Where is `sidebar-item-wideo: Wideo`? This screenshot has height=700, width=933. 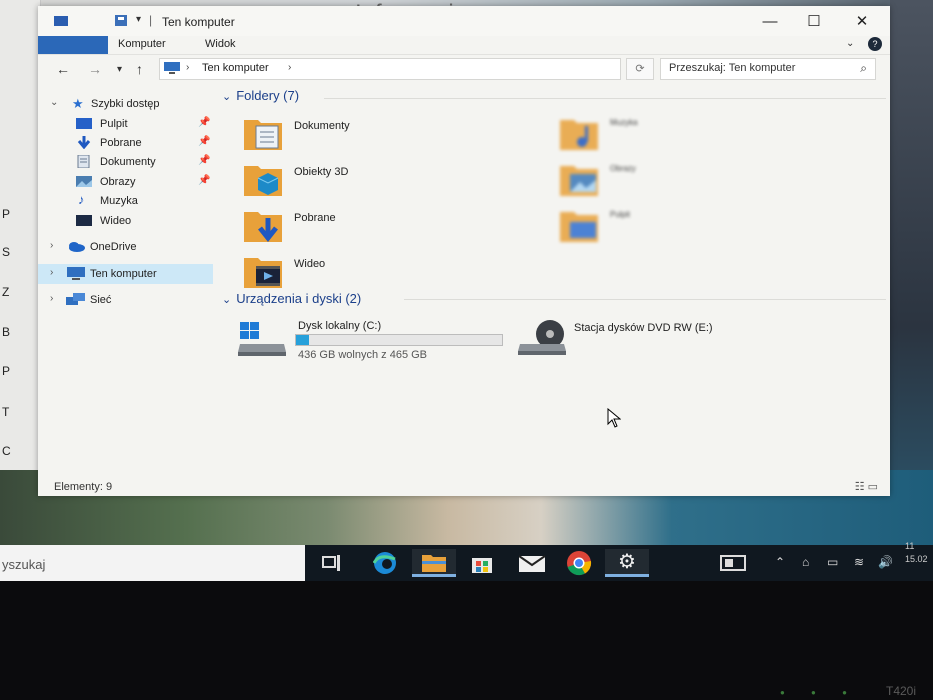 sidebar-item-wideo: Wideo is located at coordinates (125, 221).